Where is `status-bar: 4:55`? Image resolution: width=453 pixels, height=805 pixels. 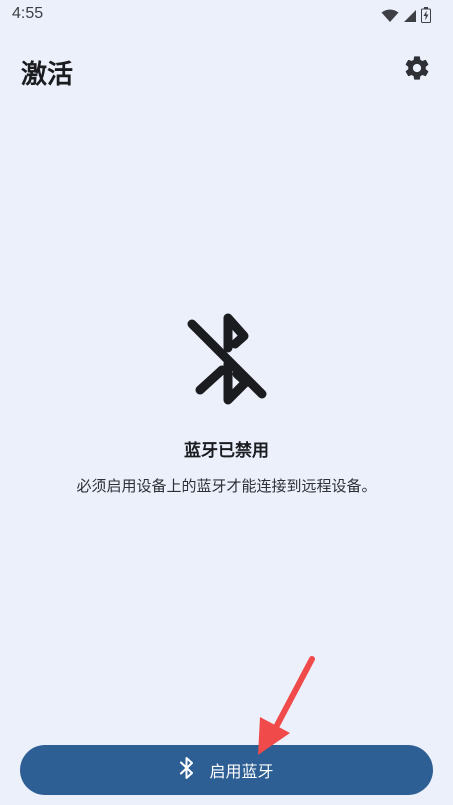 status-bar: 4:55 is located at coordinates (226, 16).